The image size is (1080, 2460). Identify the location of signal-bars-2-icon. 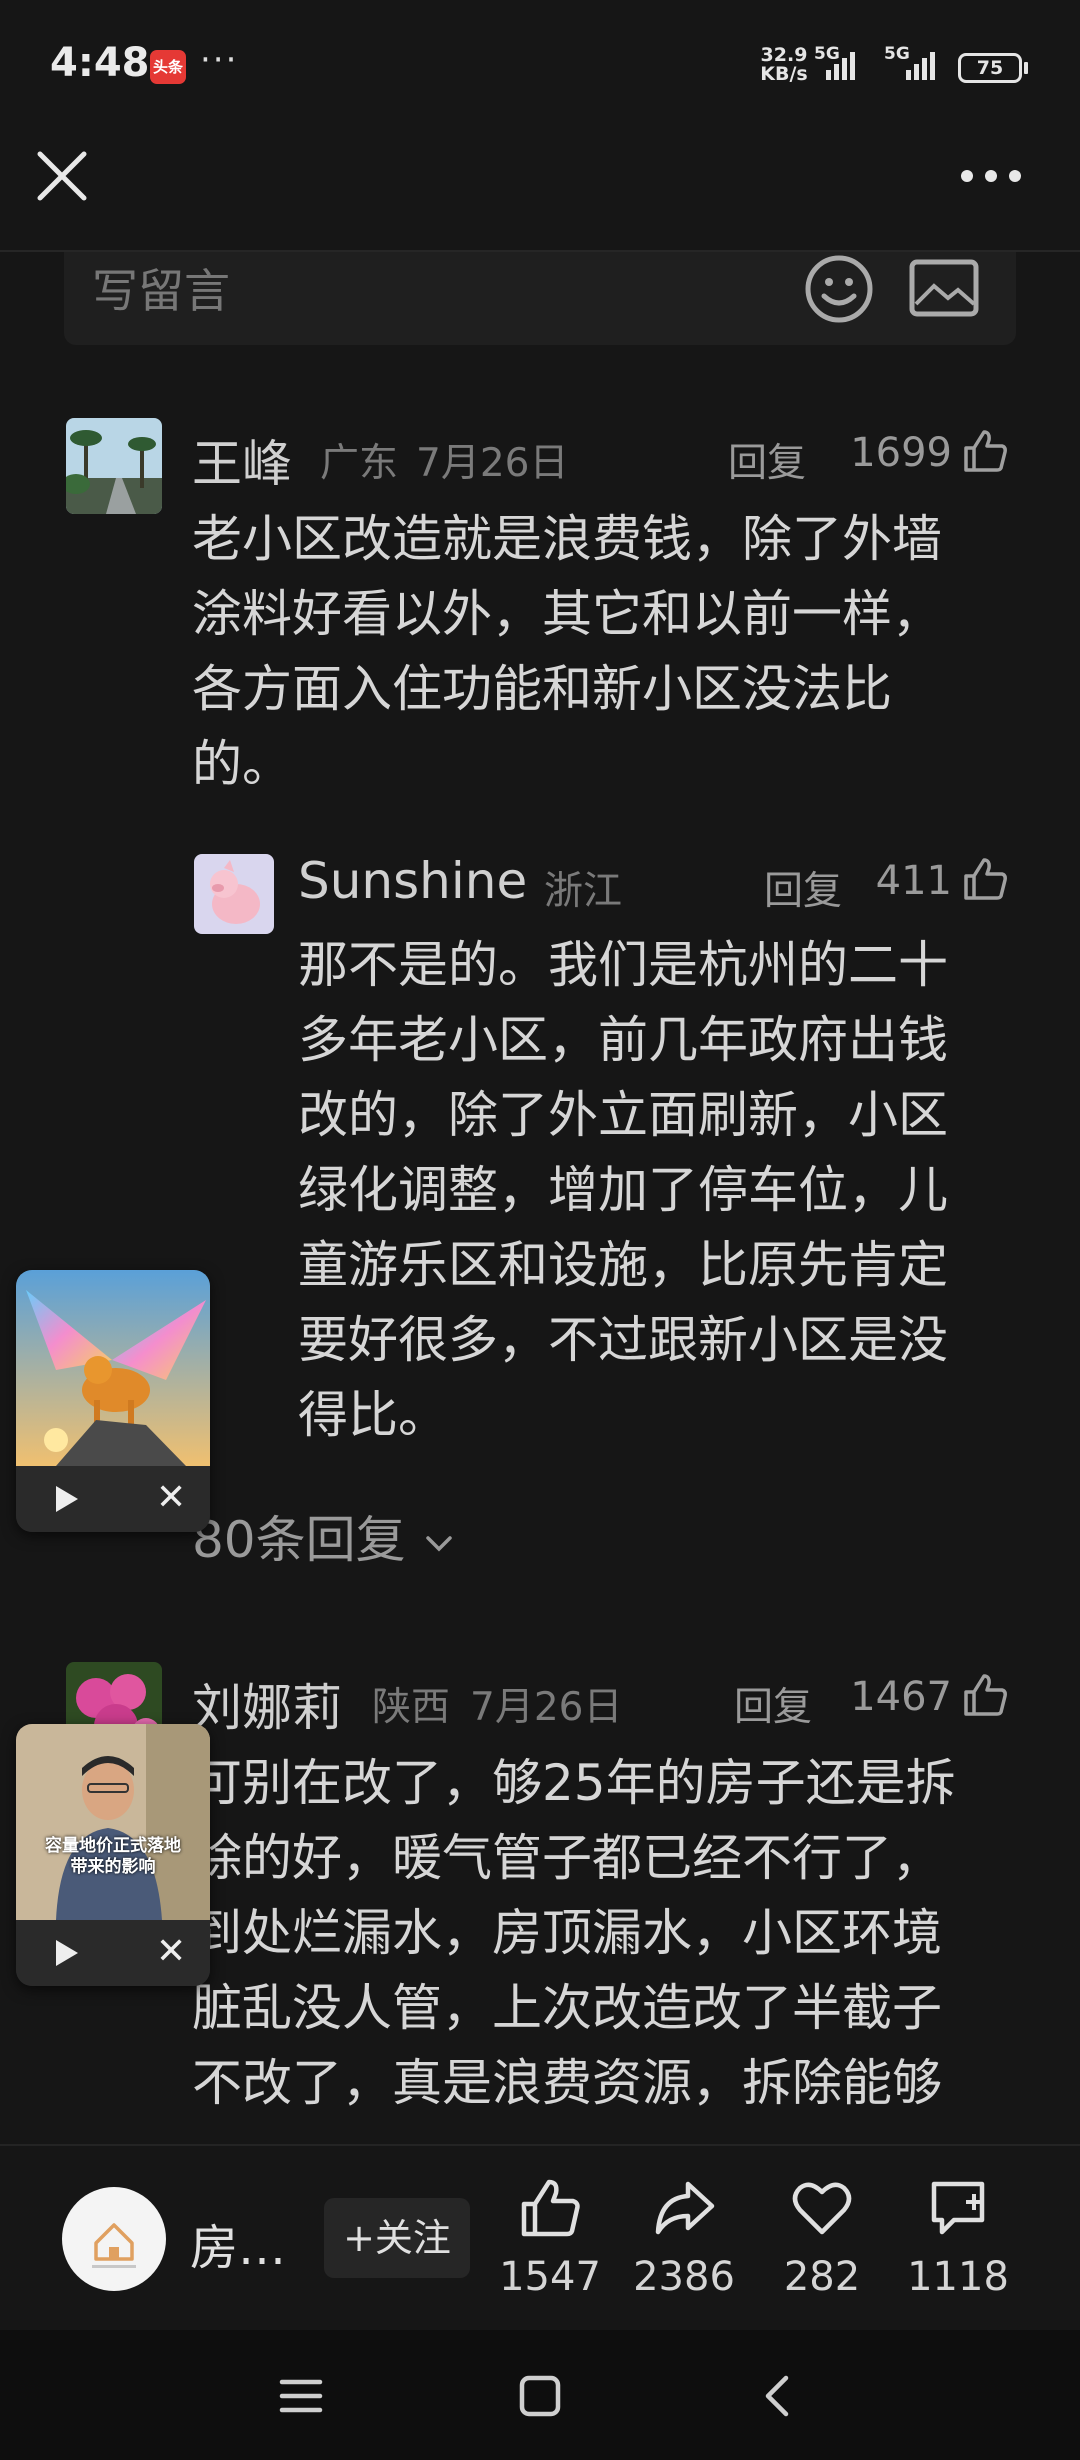
(920, 66).